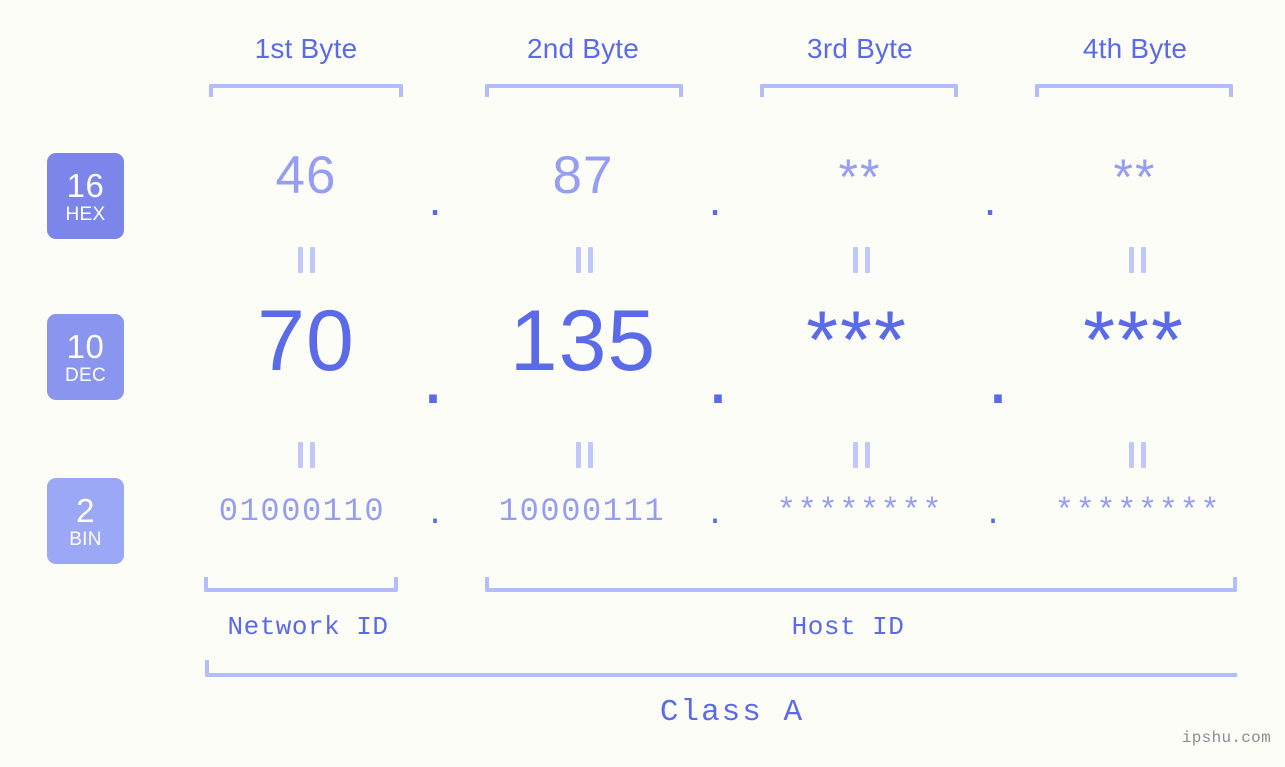  I want to click on hex-byte-3: **, so click(860, 177).